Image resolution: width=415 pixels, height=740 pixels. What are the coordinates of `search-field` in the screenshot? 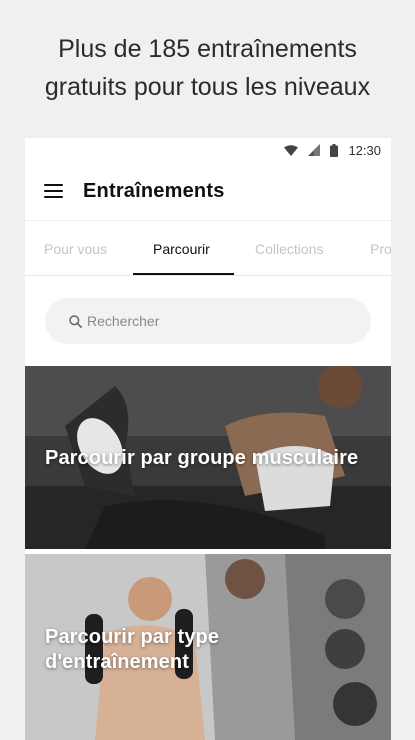 It's located at (208, 321).